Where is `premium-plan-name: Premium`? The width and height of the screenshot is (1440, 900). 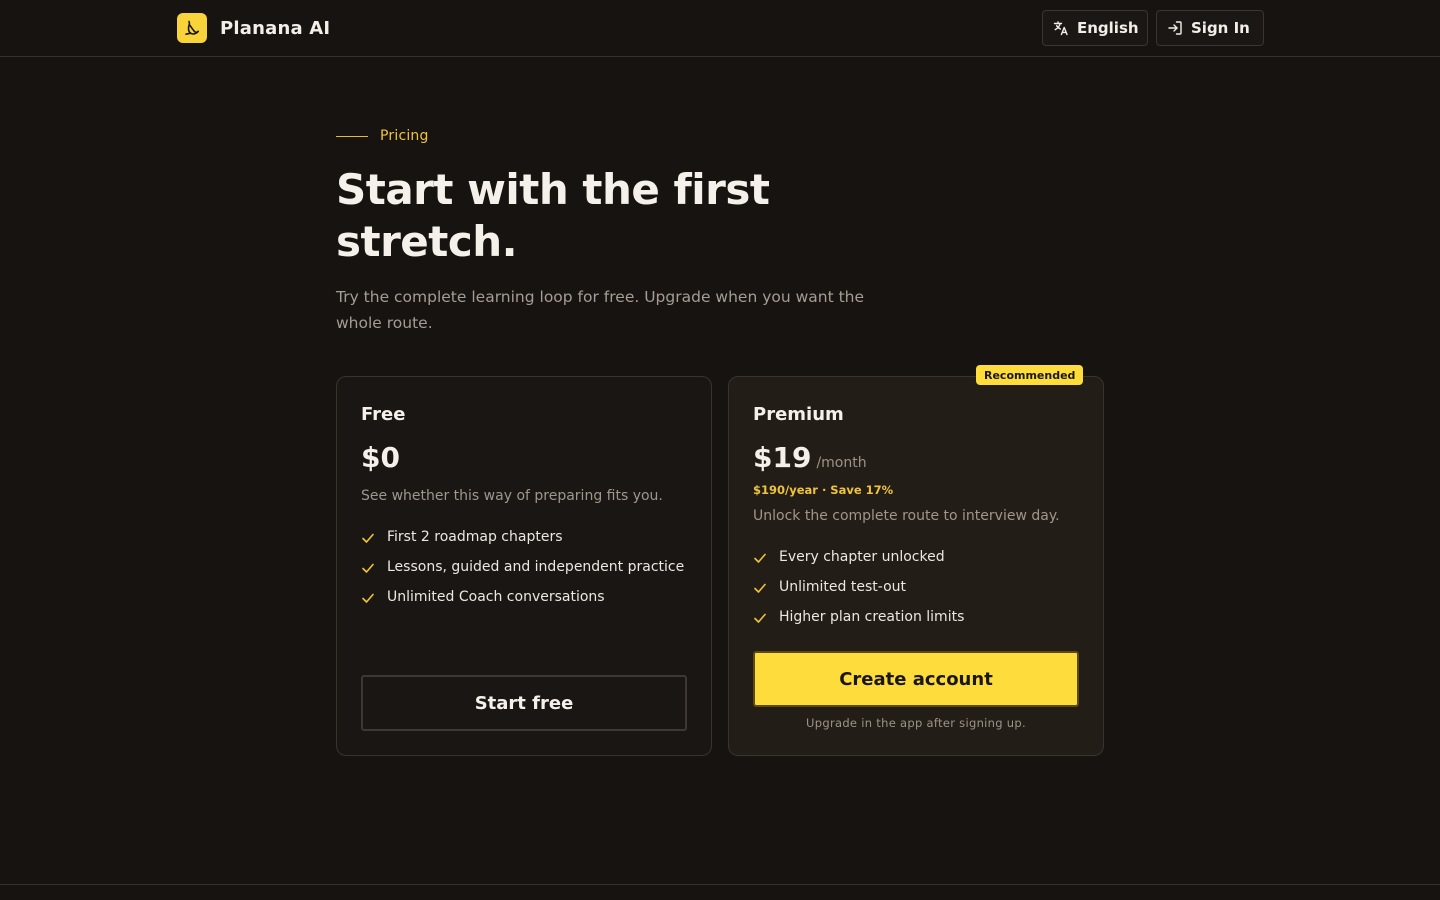
premium-plan-name: Premium is located at coordinates (798, 414).